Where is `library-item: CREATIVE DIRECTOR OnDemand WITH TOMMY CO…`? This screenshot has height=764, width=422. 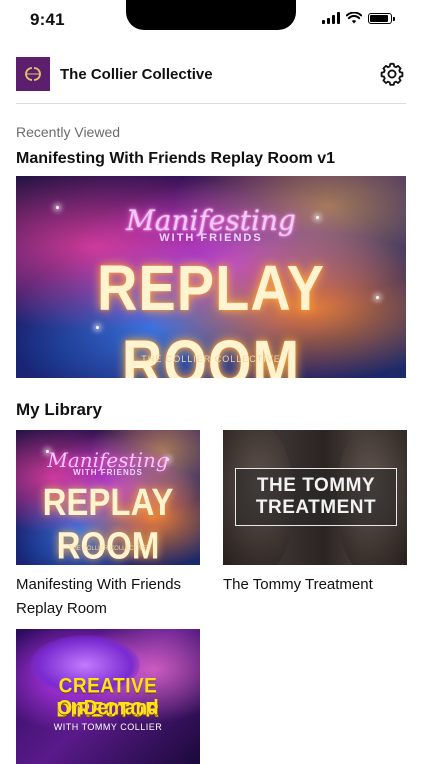
library-item: CREATIVE DIRECTOR OnDemand WITH TOMMY CO… is located at coordinates (108, 696).